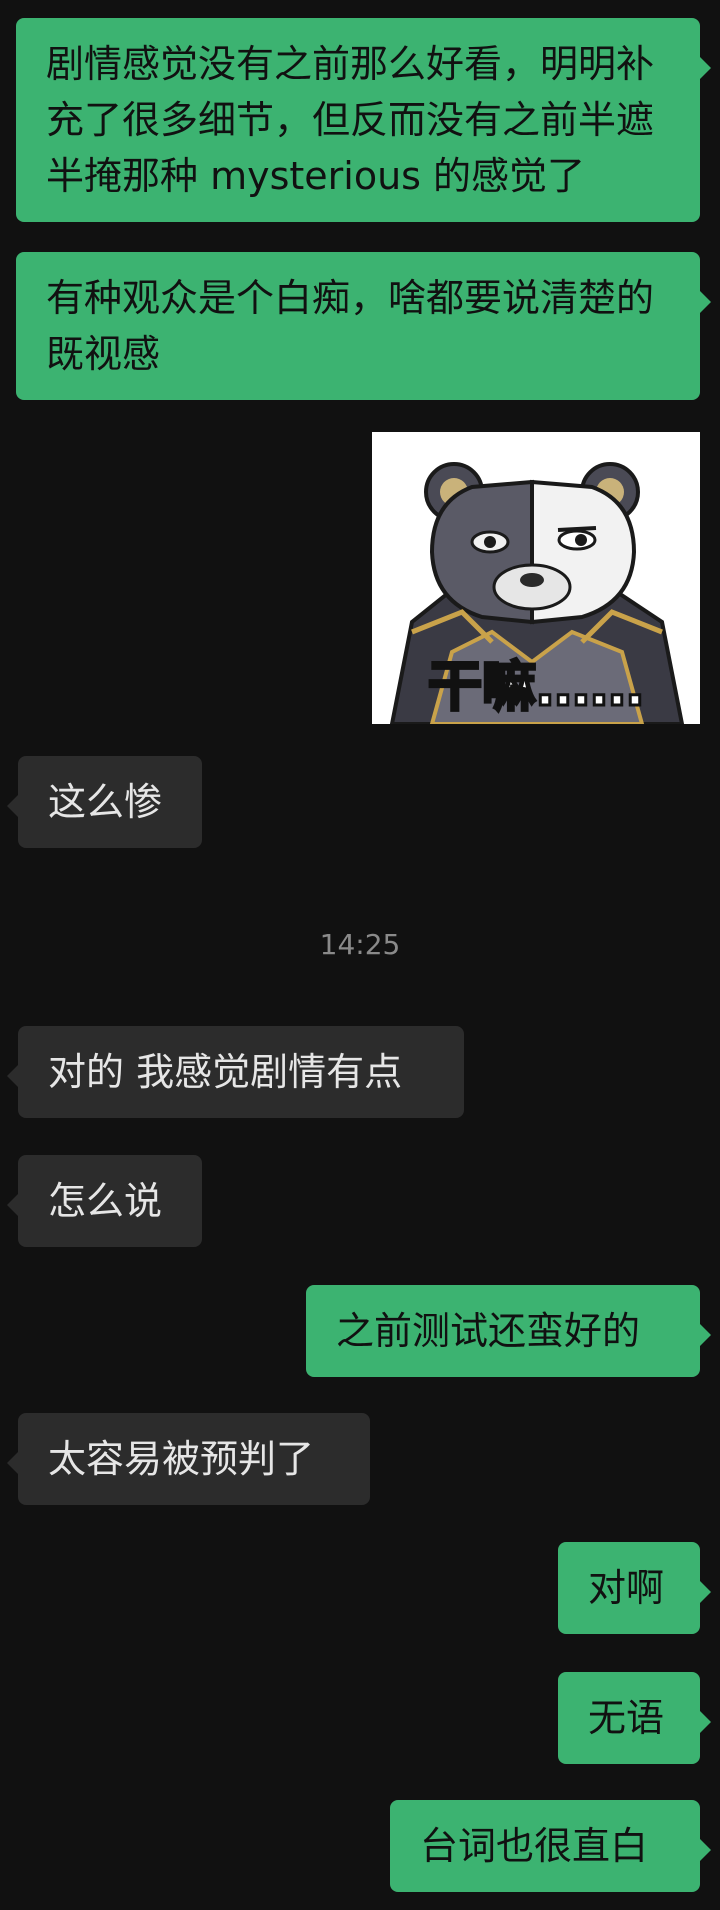  Describe the element at coordinates (626, 1718) in the screenshot. I see `message-text: 无语` at that location.